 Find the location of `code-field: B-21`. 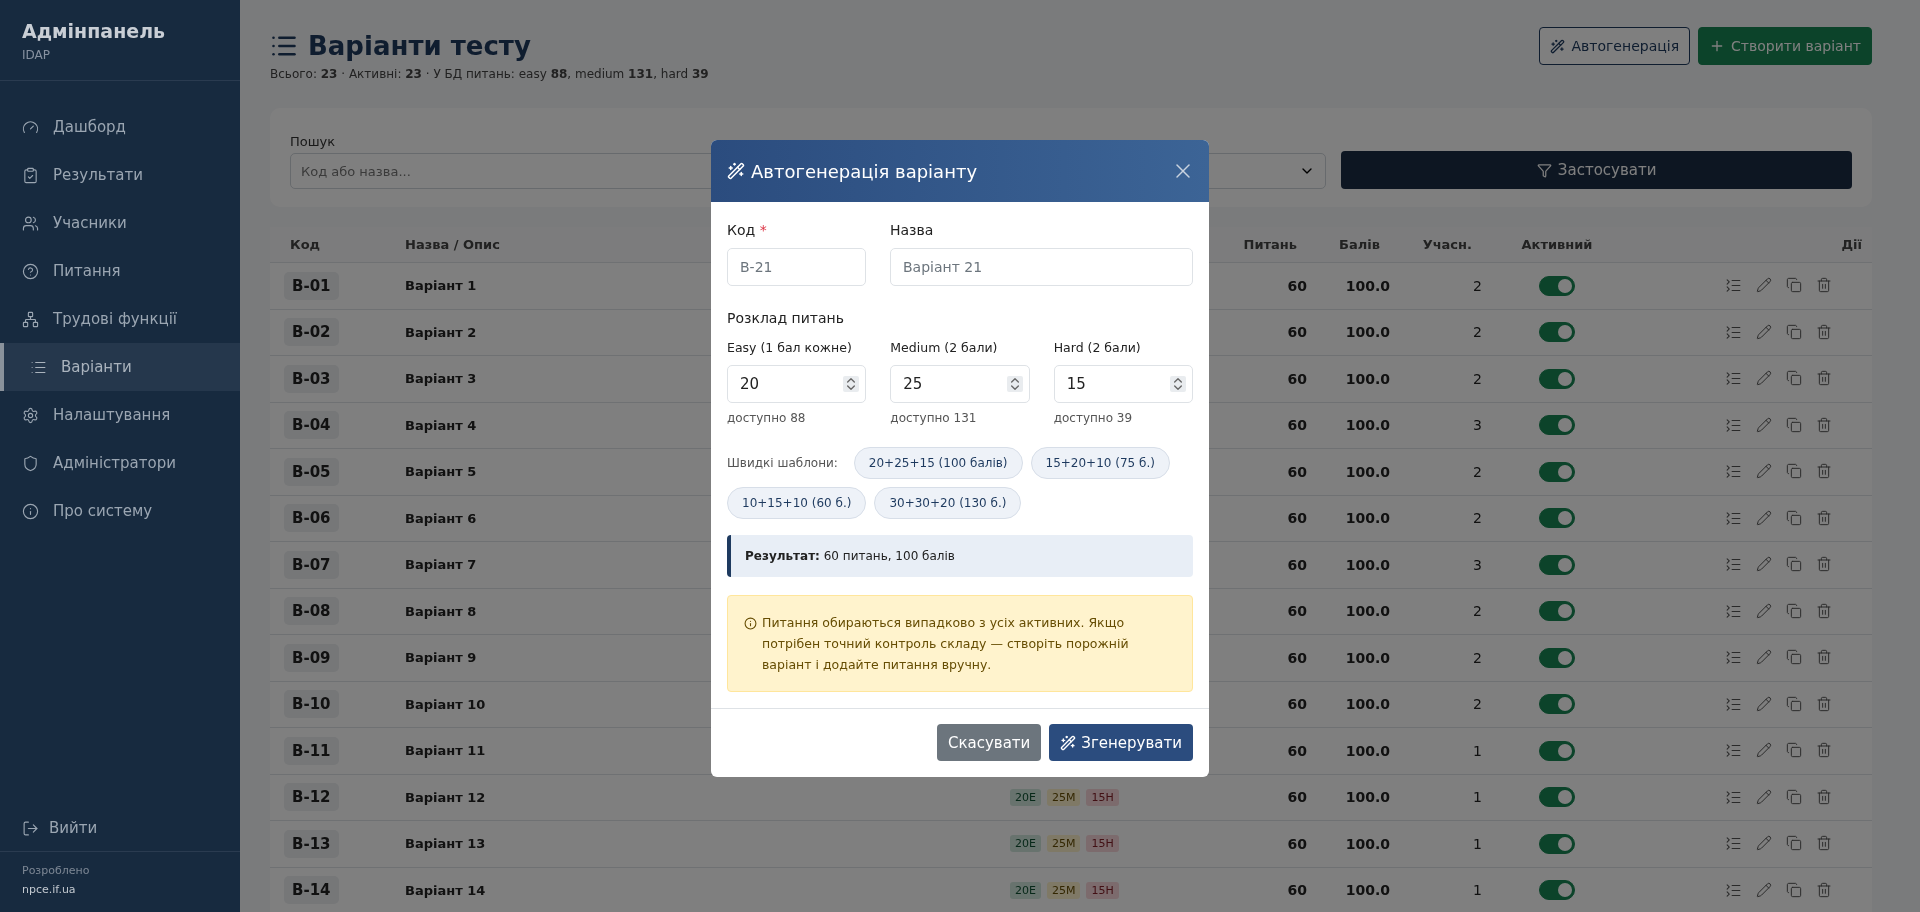

code-field: B-21 is located at coordinates (796, 267).